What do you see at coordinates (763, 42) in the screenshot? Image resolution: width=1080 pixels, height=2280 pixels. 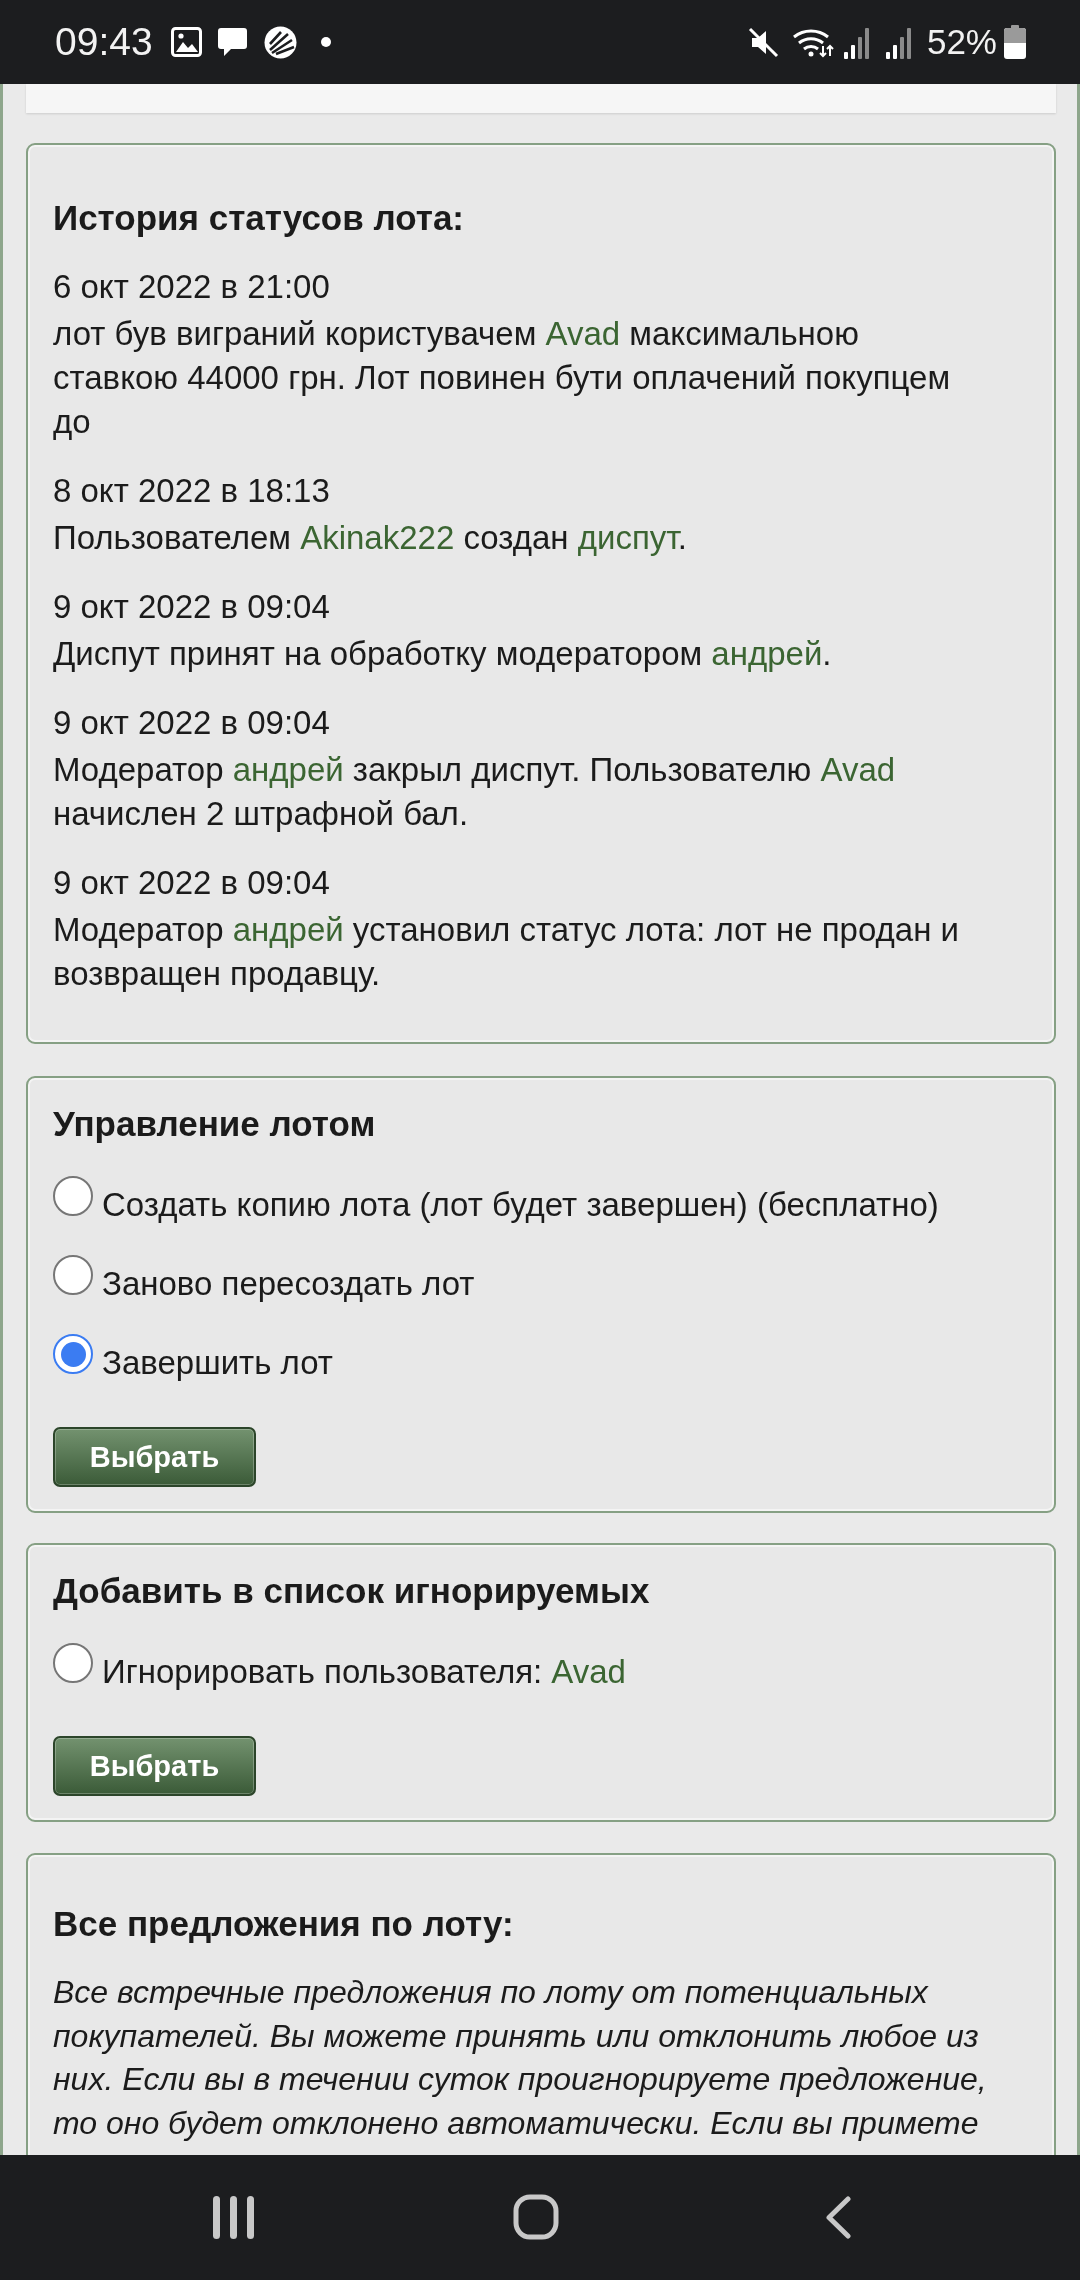 I see `mute-icon` at bounding box center [763, 42].